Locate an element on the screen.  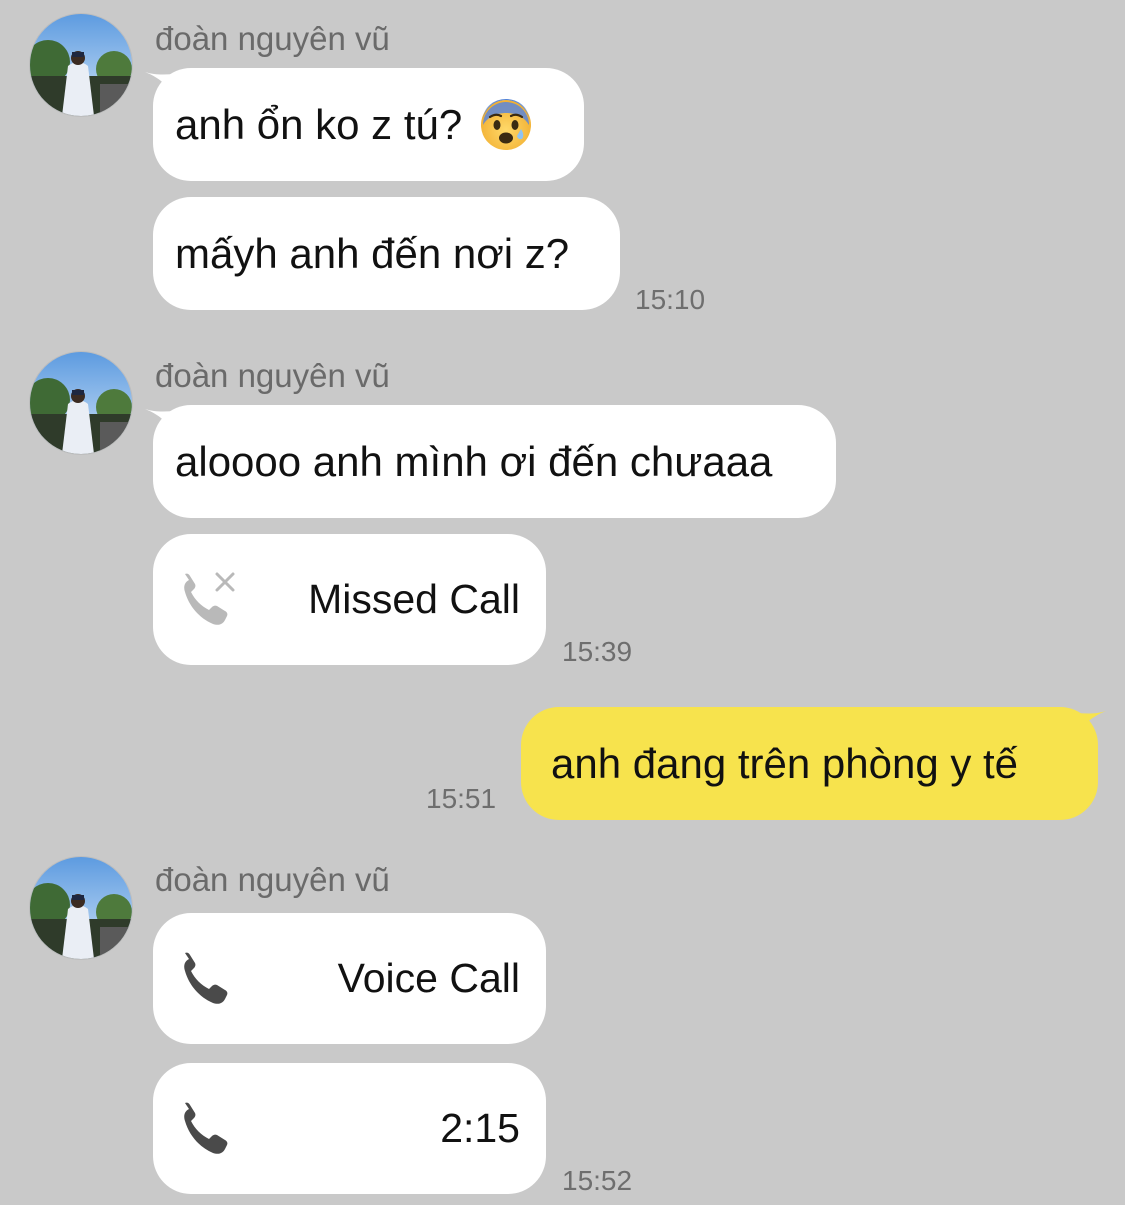
message-text: anh đang trên phòng y tế is located at coordinates (785, 763).